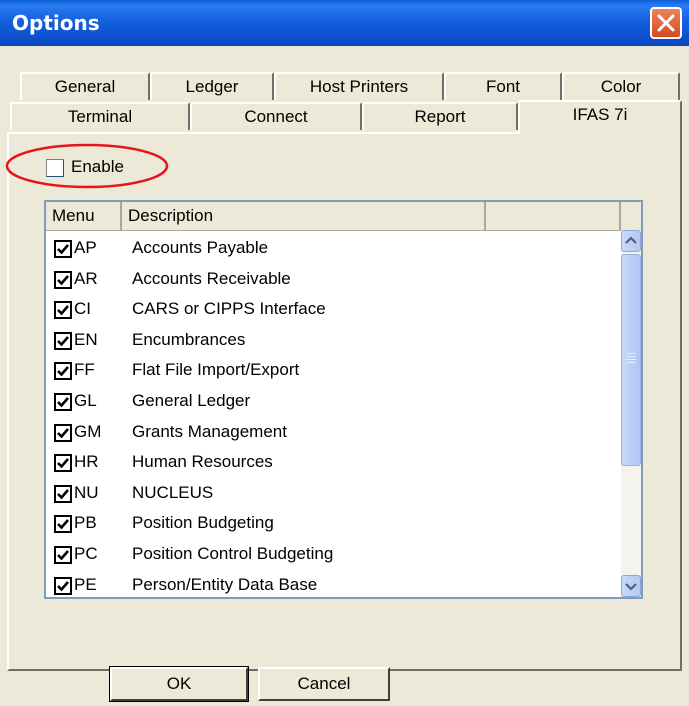 This screenshot has width=689, height=706. What do you see at coordinates (86, 339) in the screenshot?
I see `list-item-code: EN` at bounding box center [86, 339].